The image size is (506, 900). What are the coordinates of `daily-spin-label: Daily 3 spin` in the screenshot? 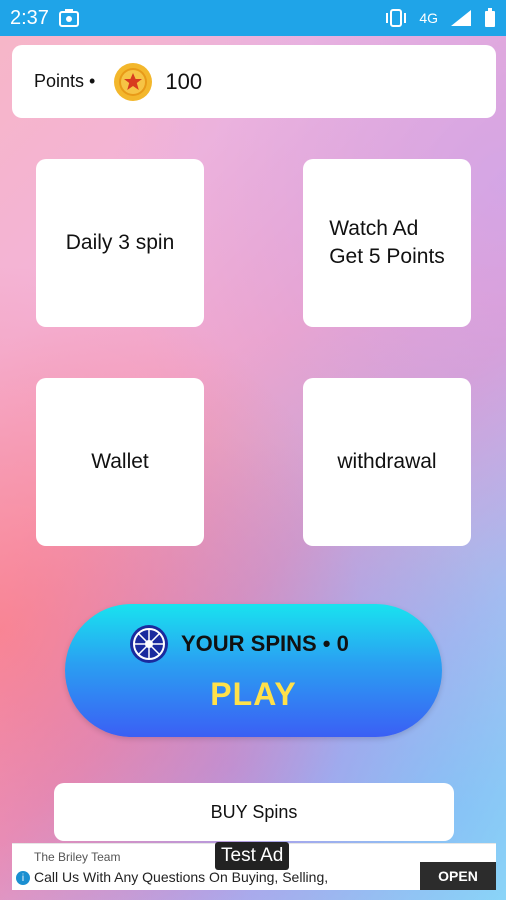 It's located at (120, 242).